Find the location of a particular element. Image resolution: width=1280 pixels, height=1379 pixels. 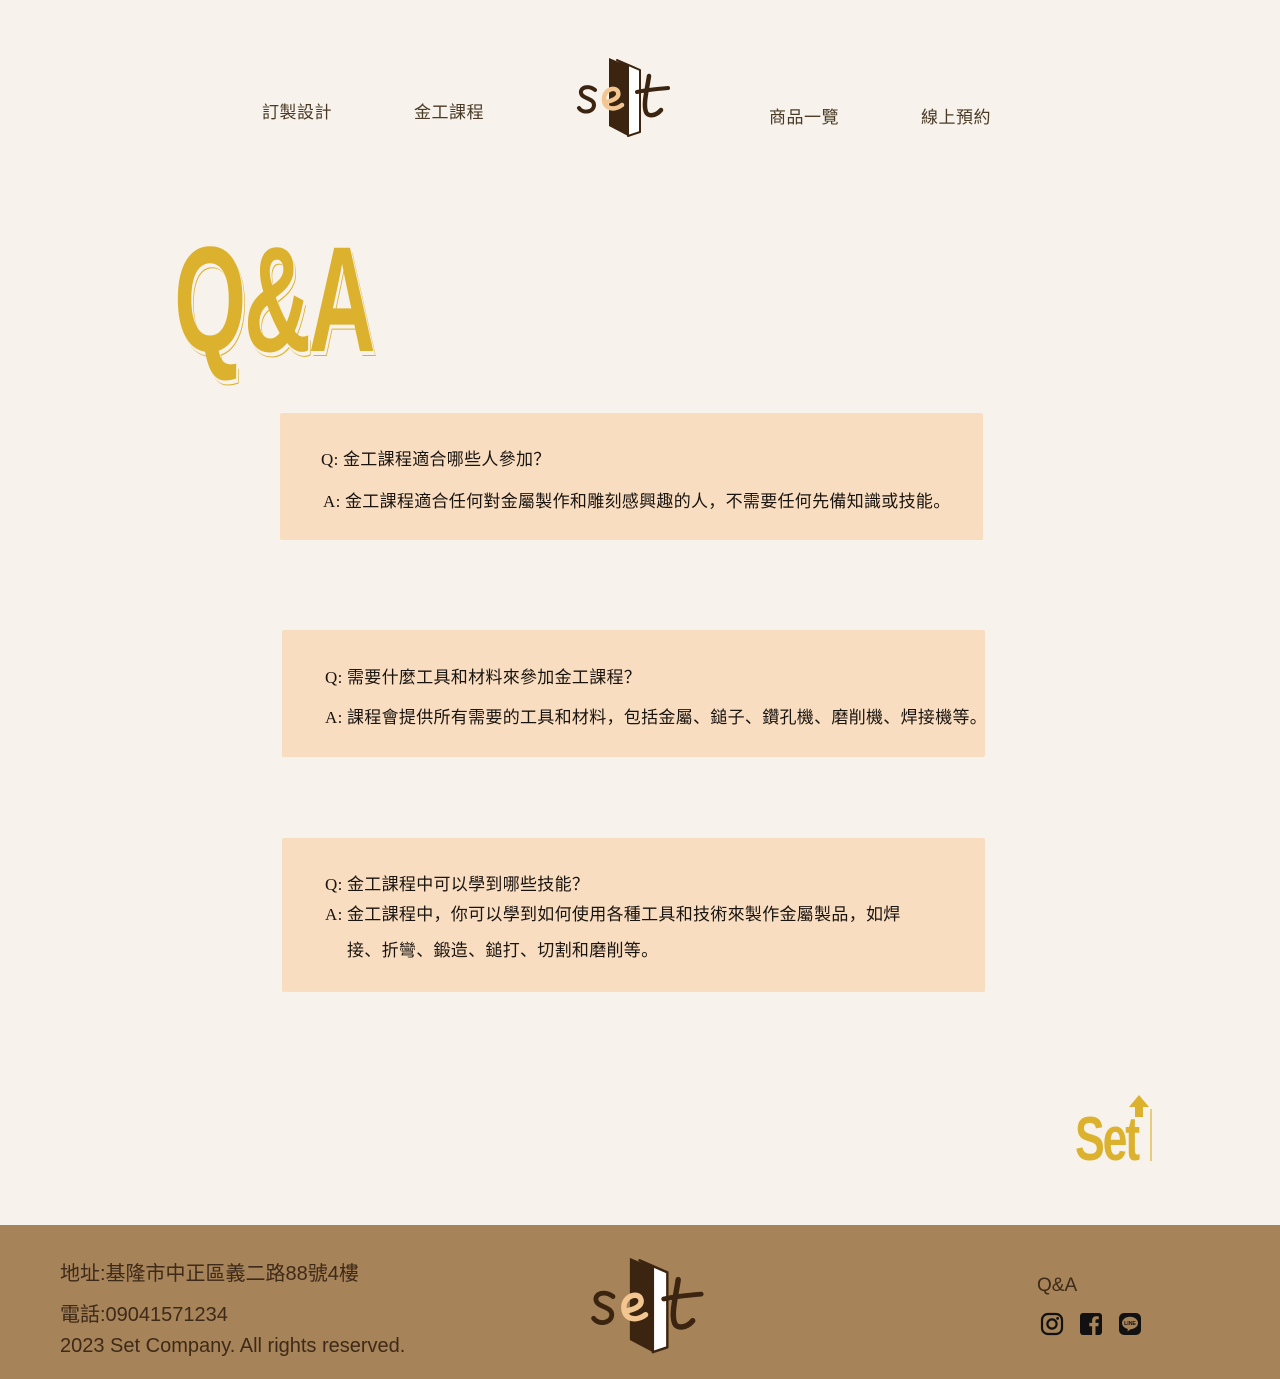

qa-answer: A: 金工課程適合任何對金屬製作和雕刻感興趣的人，不需要任何先備知識或技能。 is located at coordinates (637, 499).